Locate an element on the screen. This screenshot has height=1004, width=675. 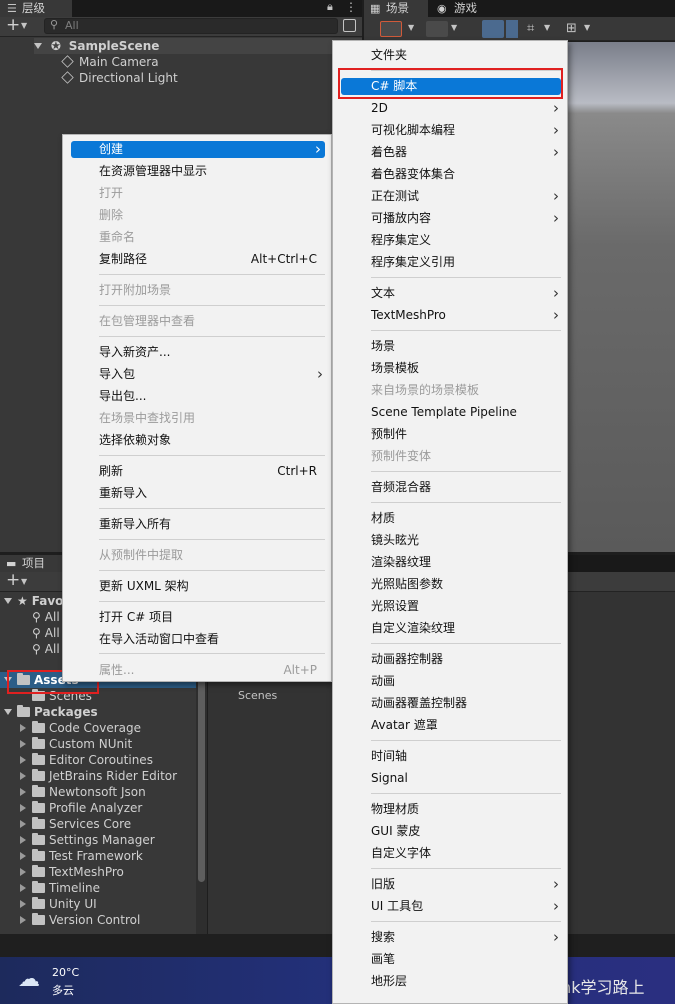
render-mode-icon is located at coordinates (437, 29).